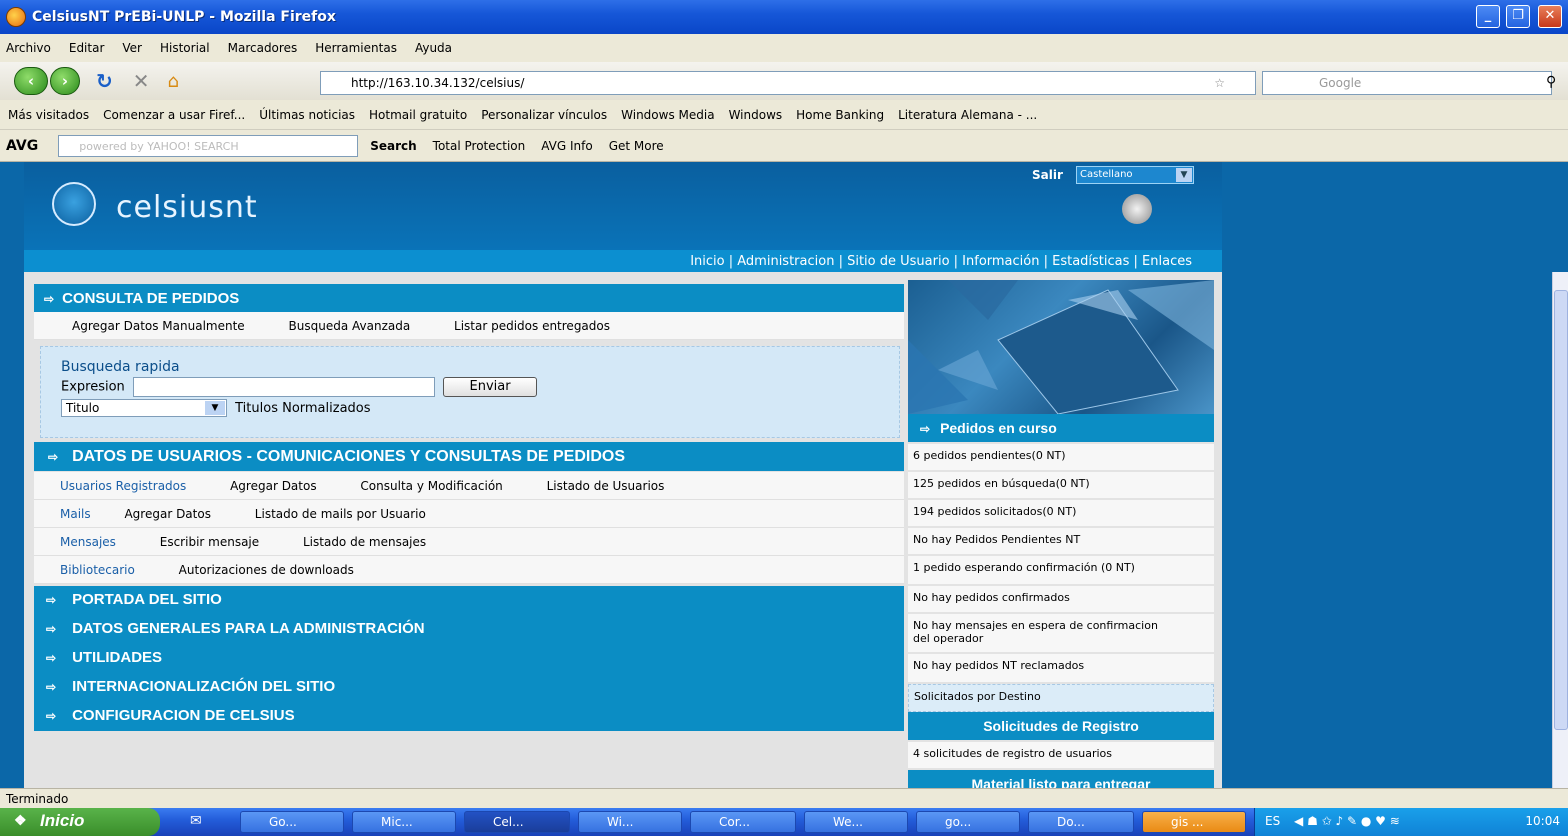 Image resolution: width=1568 pixels, height=836 pixels. Describe the element at coordinates (80, 822) in the screenshot. I see `start-button: ❖ Inicio` at that location.